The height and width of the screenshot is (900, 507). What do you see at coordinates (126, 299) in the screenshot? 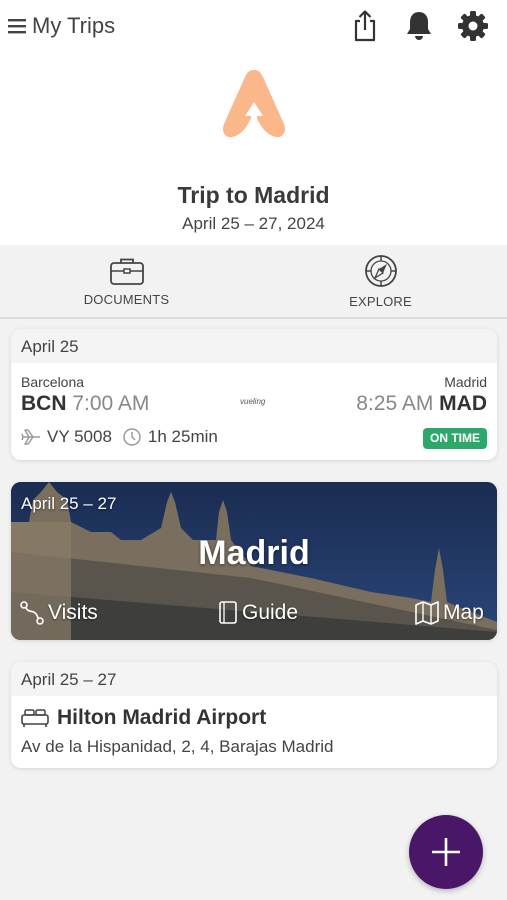
I see `tab-documents-label: DOCUMENTS` at bounding box center [126, 299].